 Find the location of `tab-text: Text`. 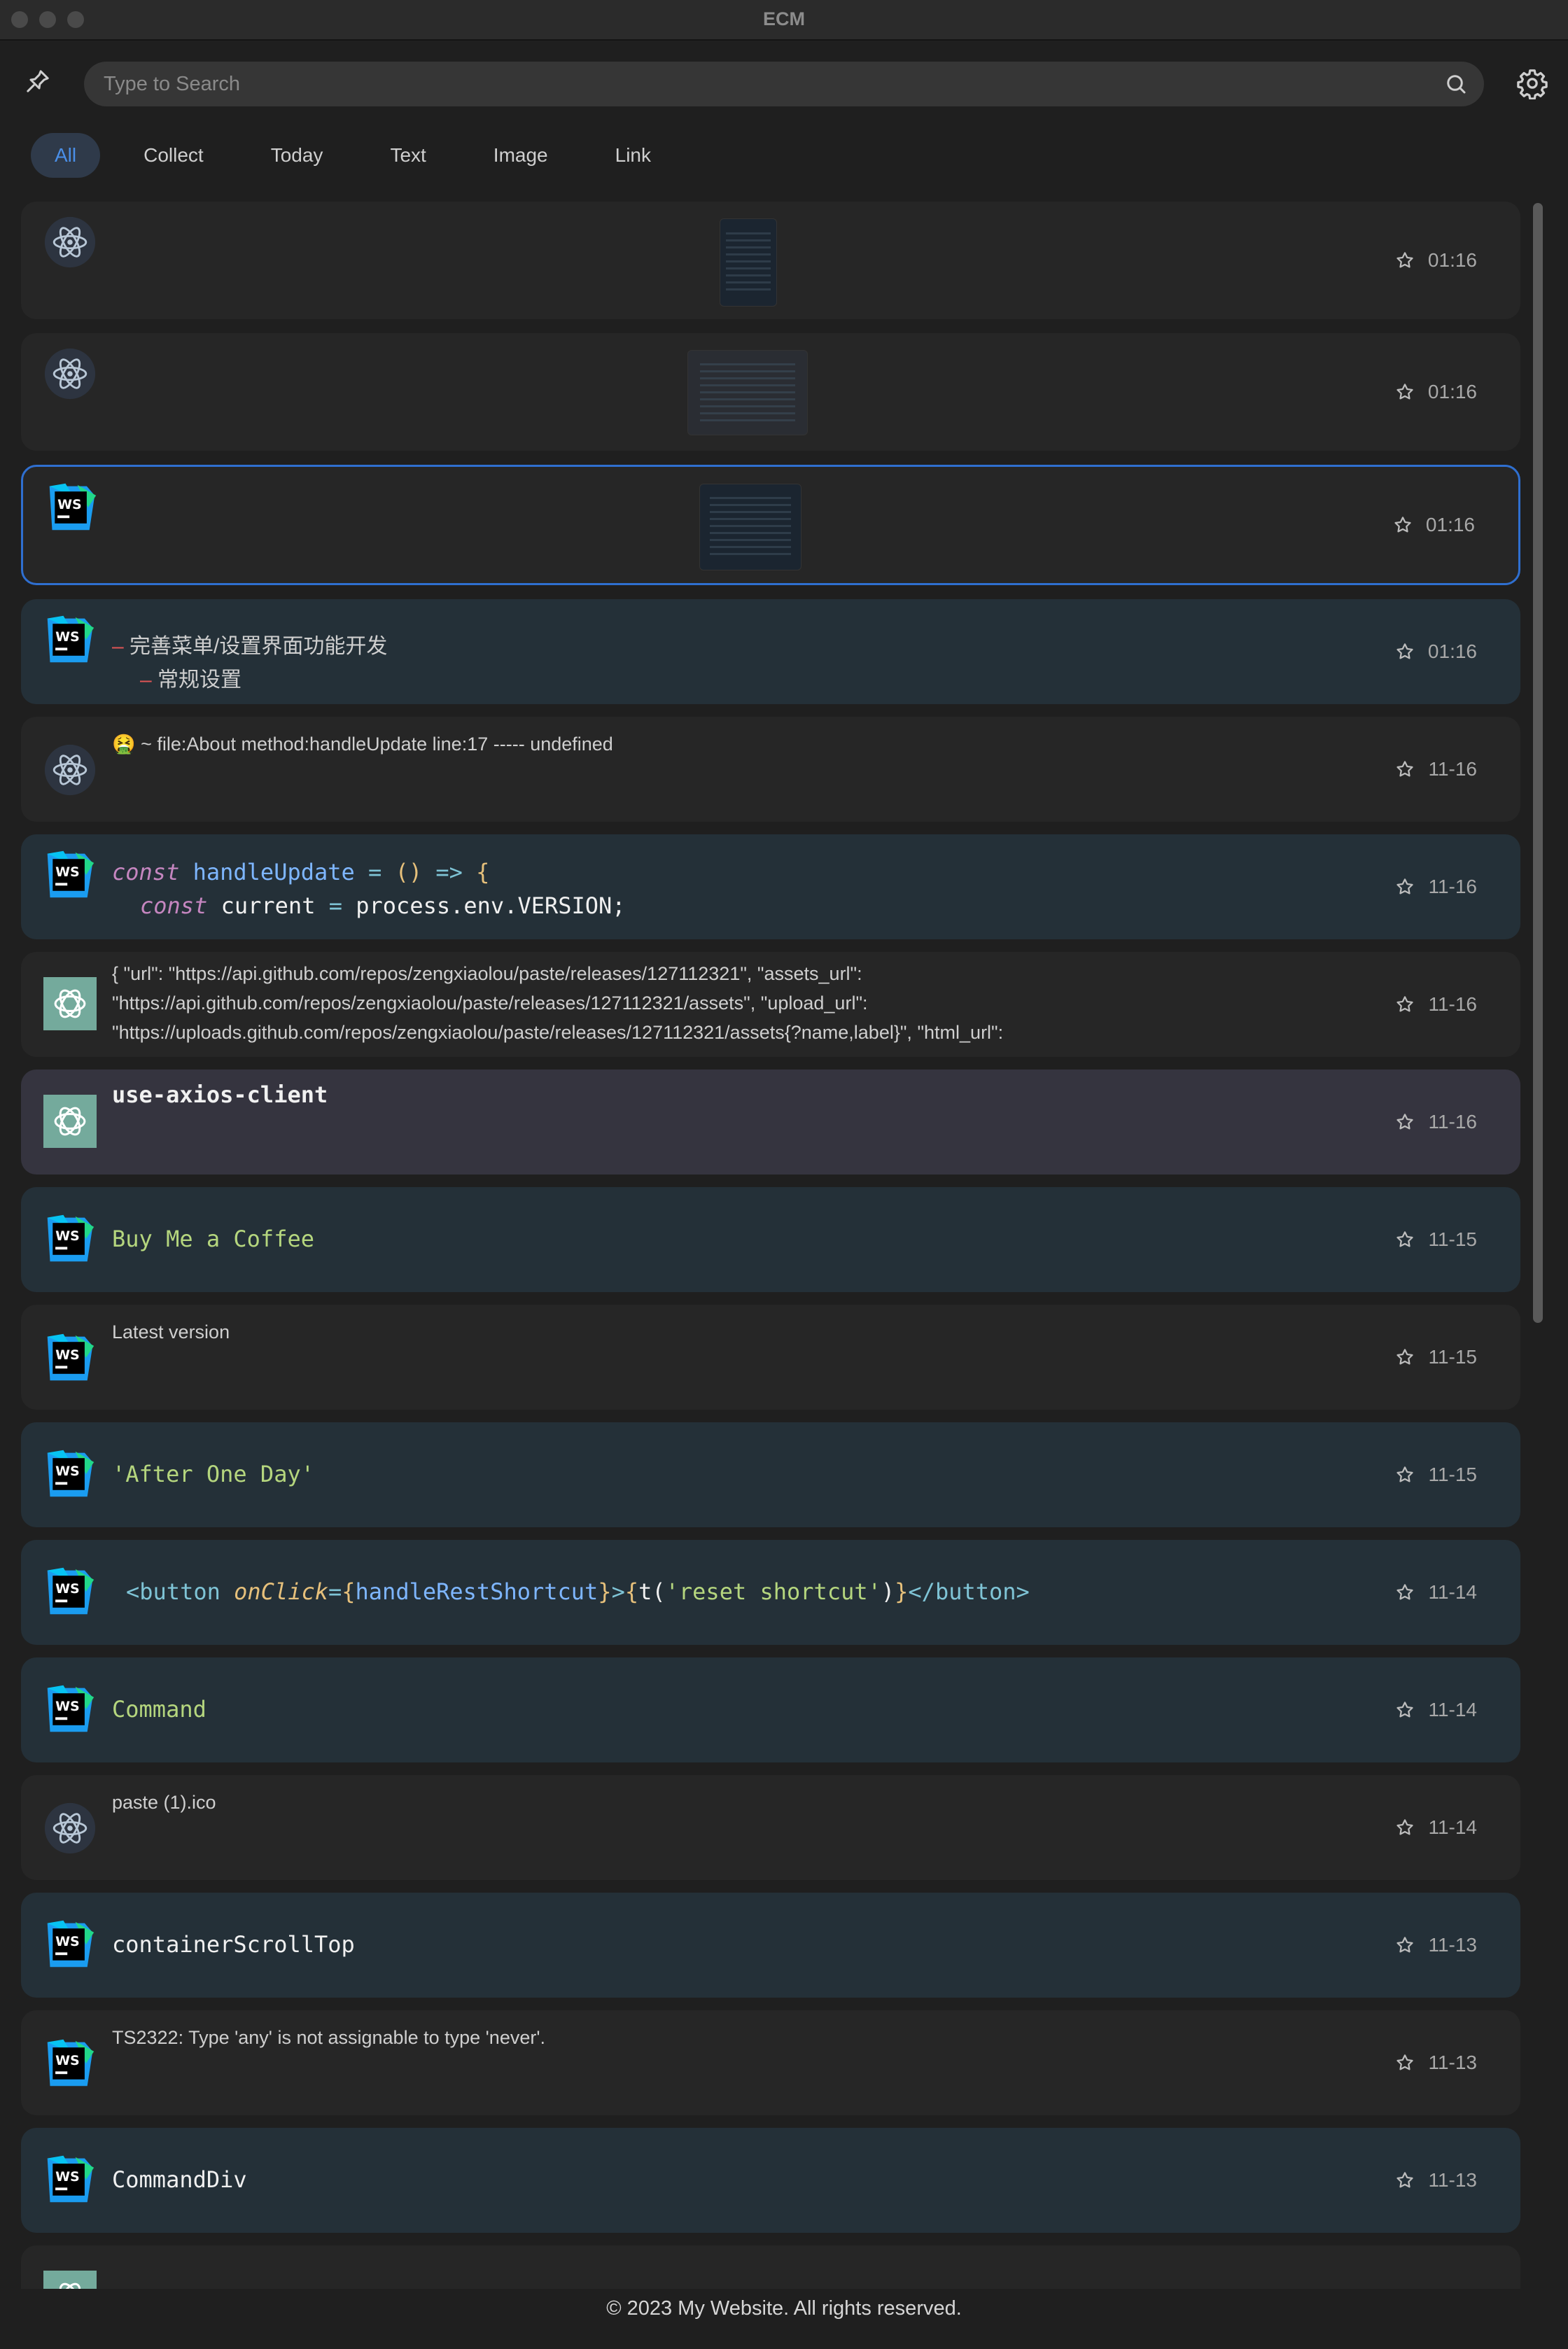

tab-text: Text is located at coordinates (407, 156).